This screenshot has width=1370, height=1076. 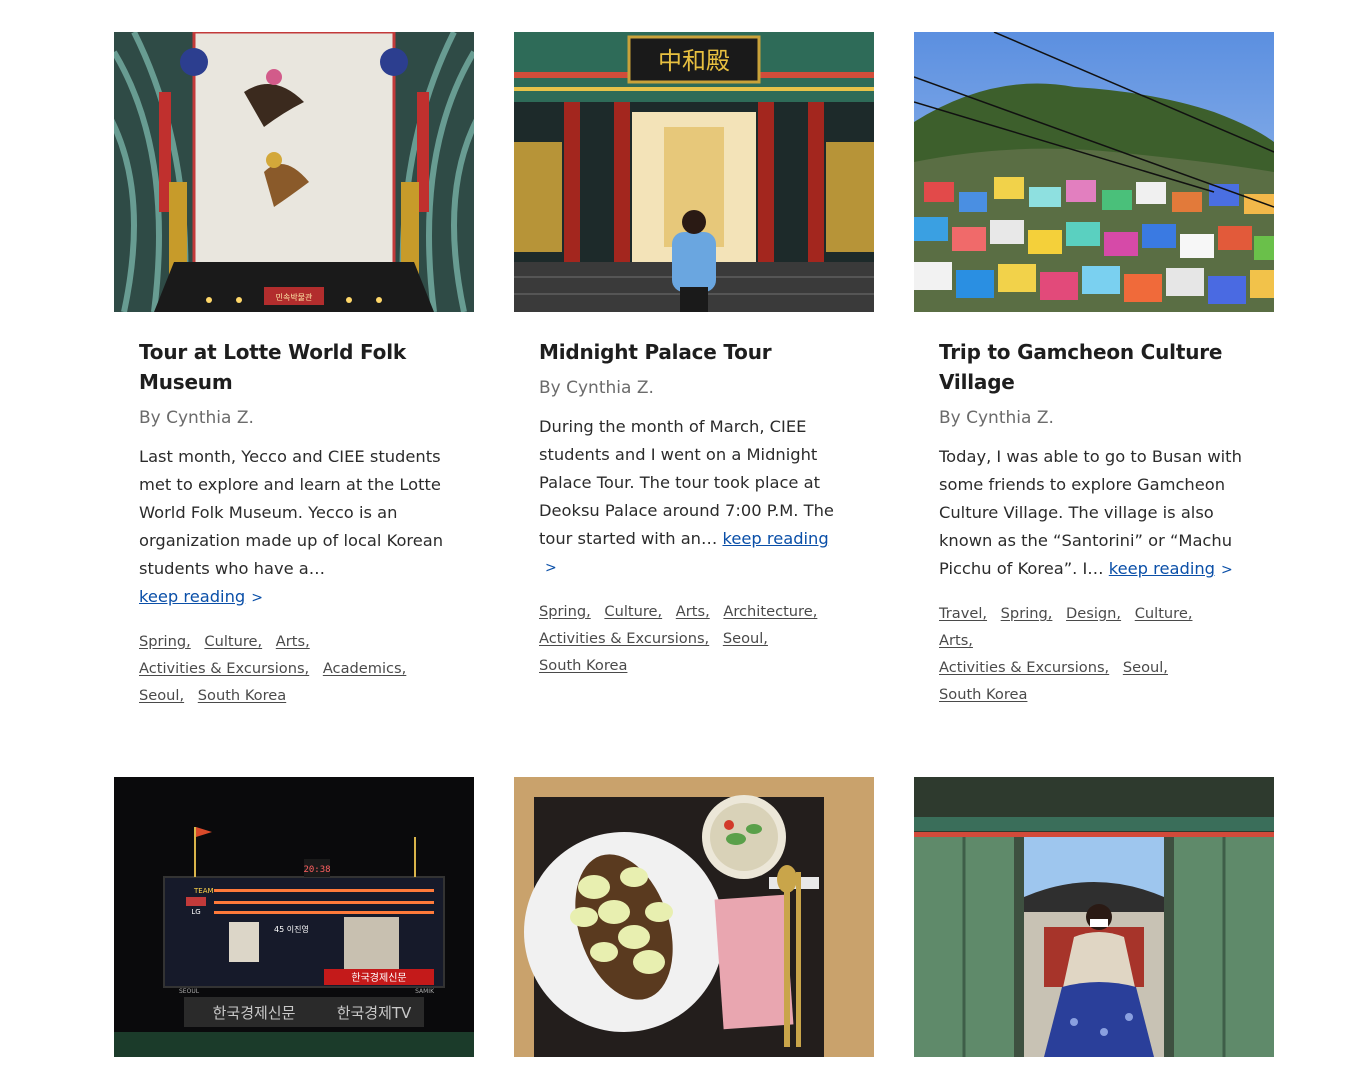 What do you see at coordinates (291, 929) in the screenshot?
I see `scoreboard-player: 45 이진영` at bounding box center [291, 929].